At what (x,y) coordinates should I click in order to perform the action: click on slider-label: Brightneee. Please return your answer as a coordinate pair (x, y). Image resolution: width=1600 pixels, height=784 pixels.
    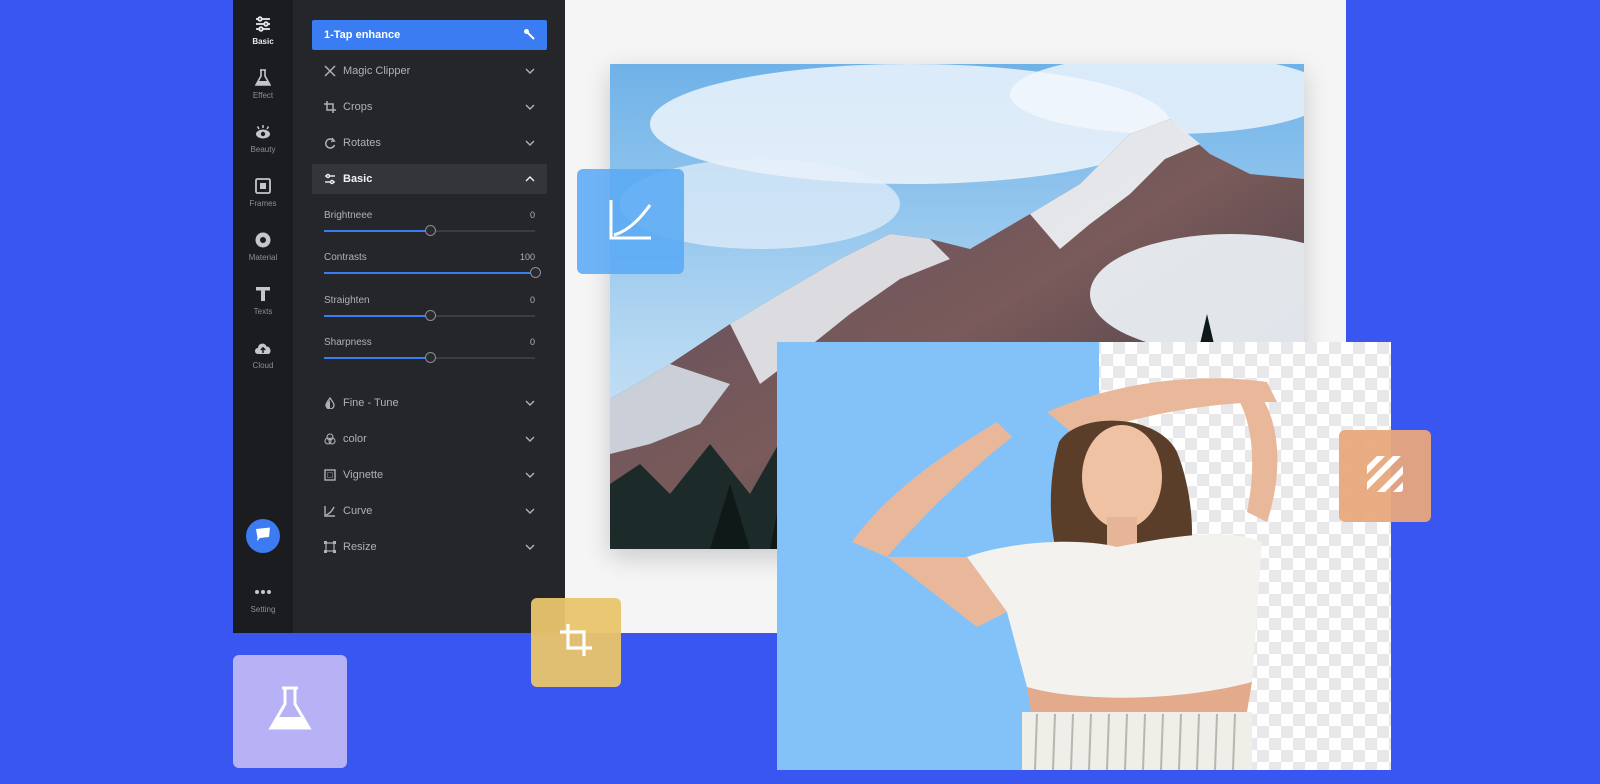
    Looking at the image, I should click on (348, 215).